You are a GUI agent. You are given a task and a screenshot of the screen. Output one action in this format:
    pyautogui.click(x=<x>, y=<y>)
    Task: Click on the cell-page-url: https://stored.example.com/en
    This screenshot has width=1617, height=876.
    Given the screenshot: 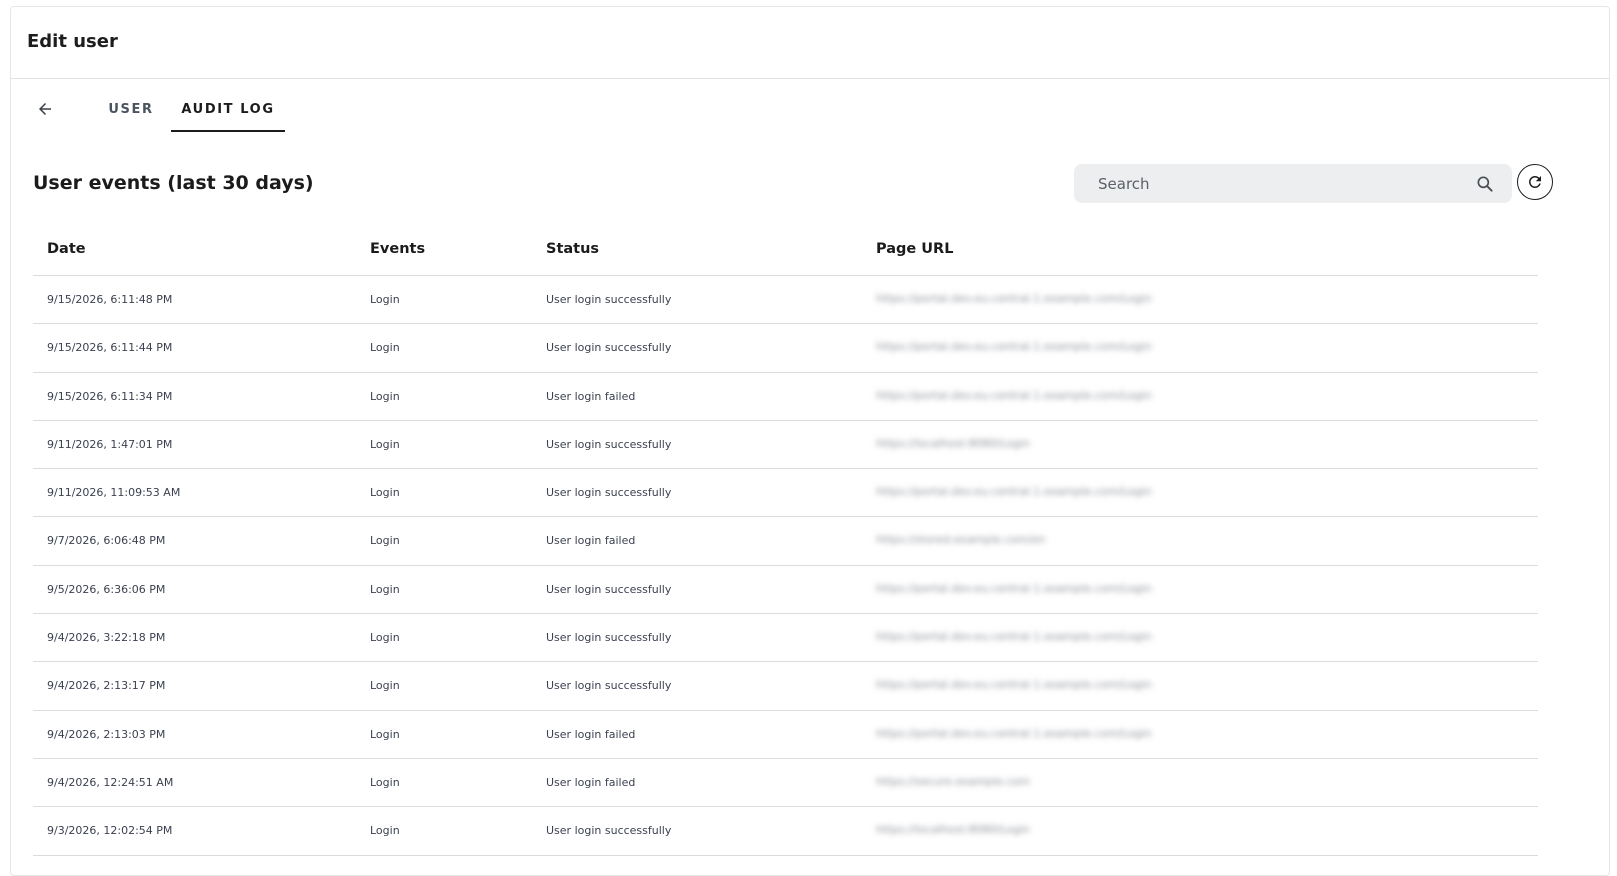 What is the action you would take?
    pyautogui.click(x=961, y=540)
    